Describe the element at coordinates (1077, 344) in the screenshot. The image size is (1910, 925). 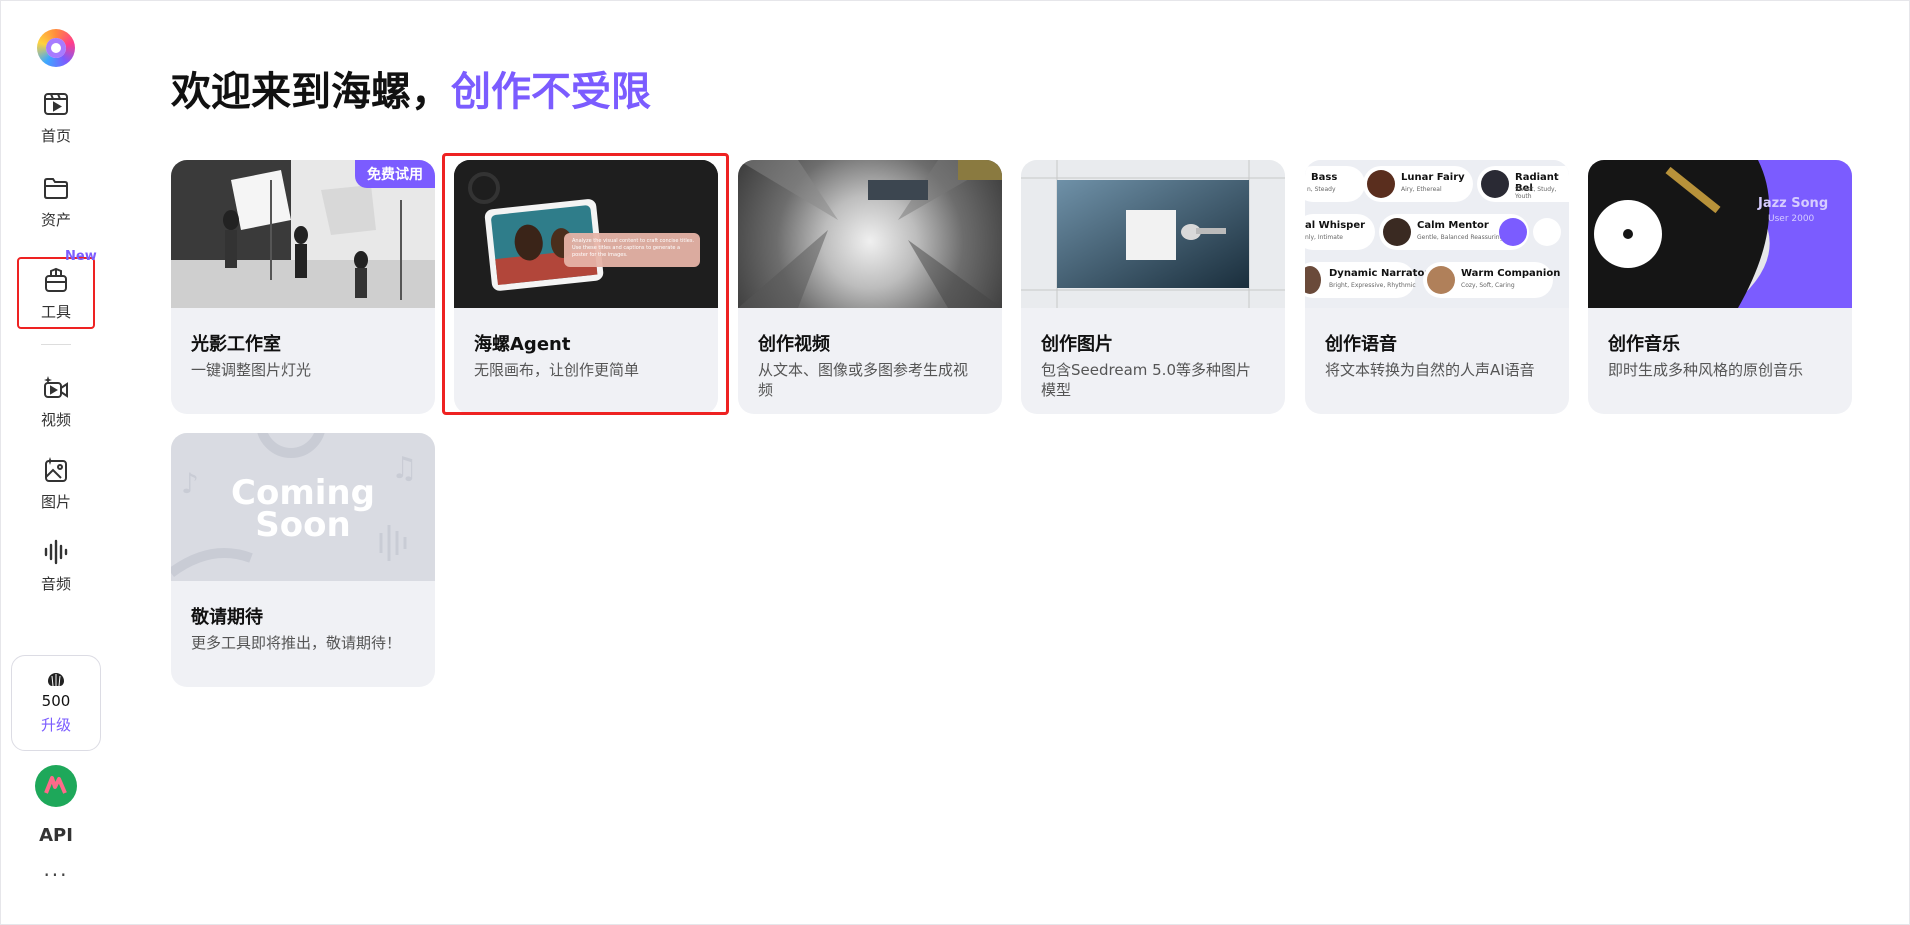
I see `card-title: 创作图片` at that location.